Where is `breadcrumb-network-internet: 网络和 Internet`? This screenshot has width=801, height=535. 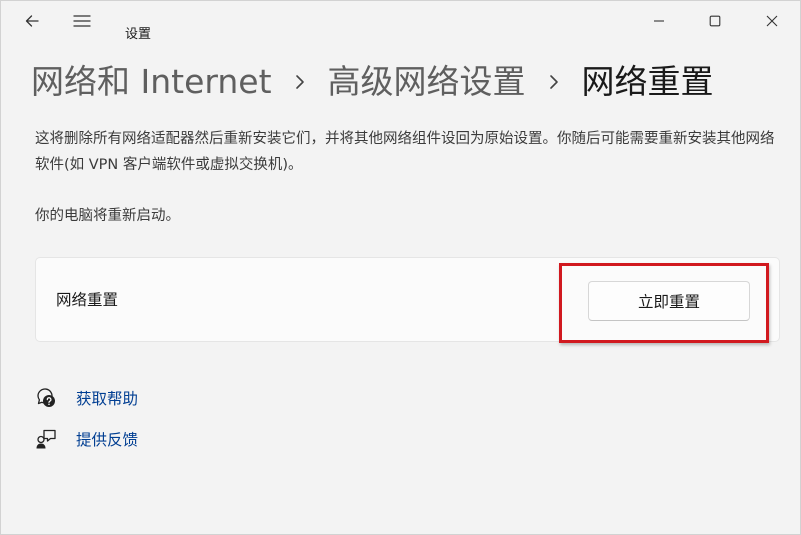
breadcrumb-network-internet: 网络和 Internet is located at coordinates (151, 82).